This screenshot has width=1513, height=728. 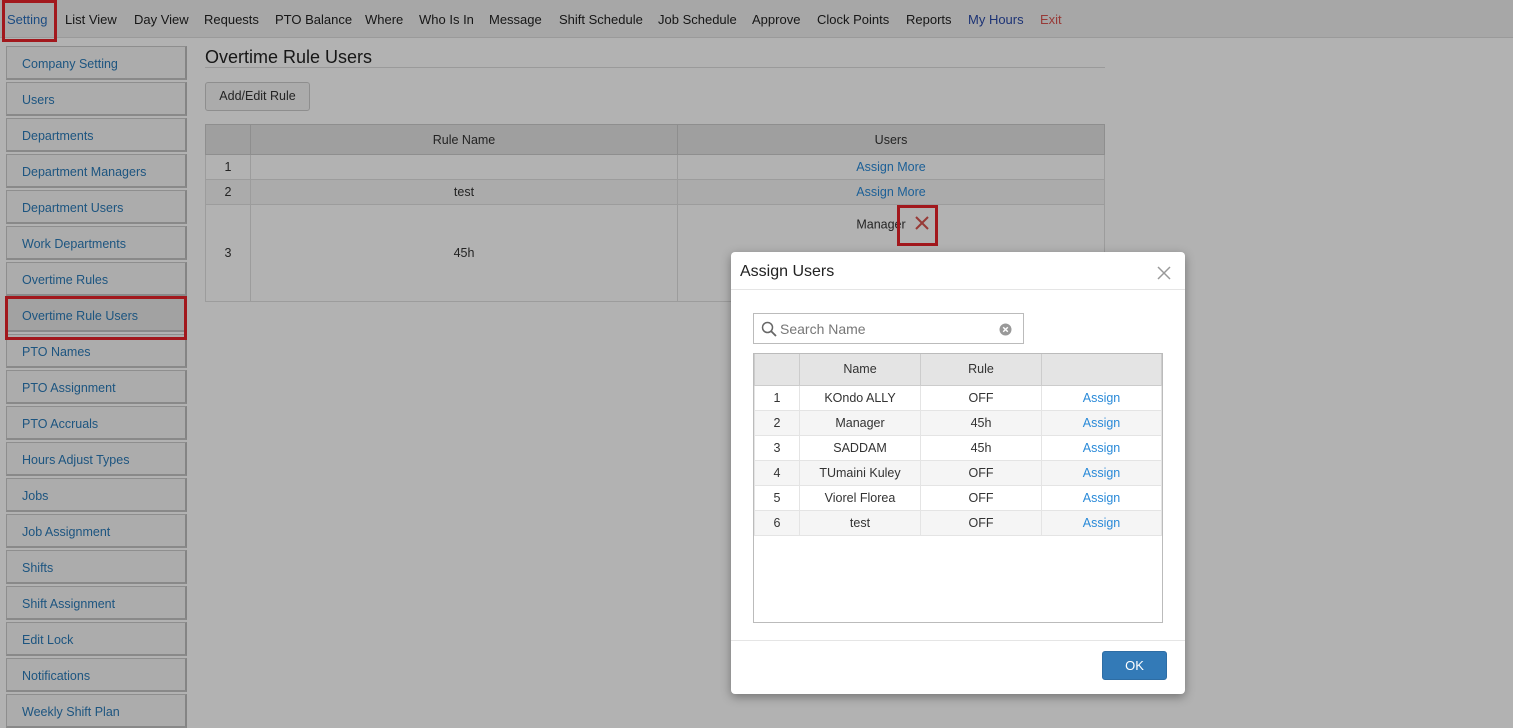 I want to click on row-index: 6, so click(x=777, y=522).